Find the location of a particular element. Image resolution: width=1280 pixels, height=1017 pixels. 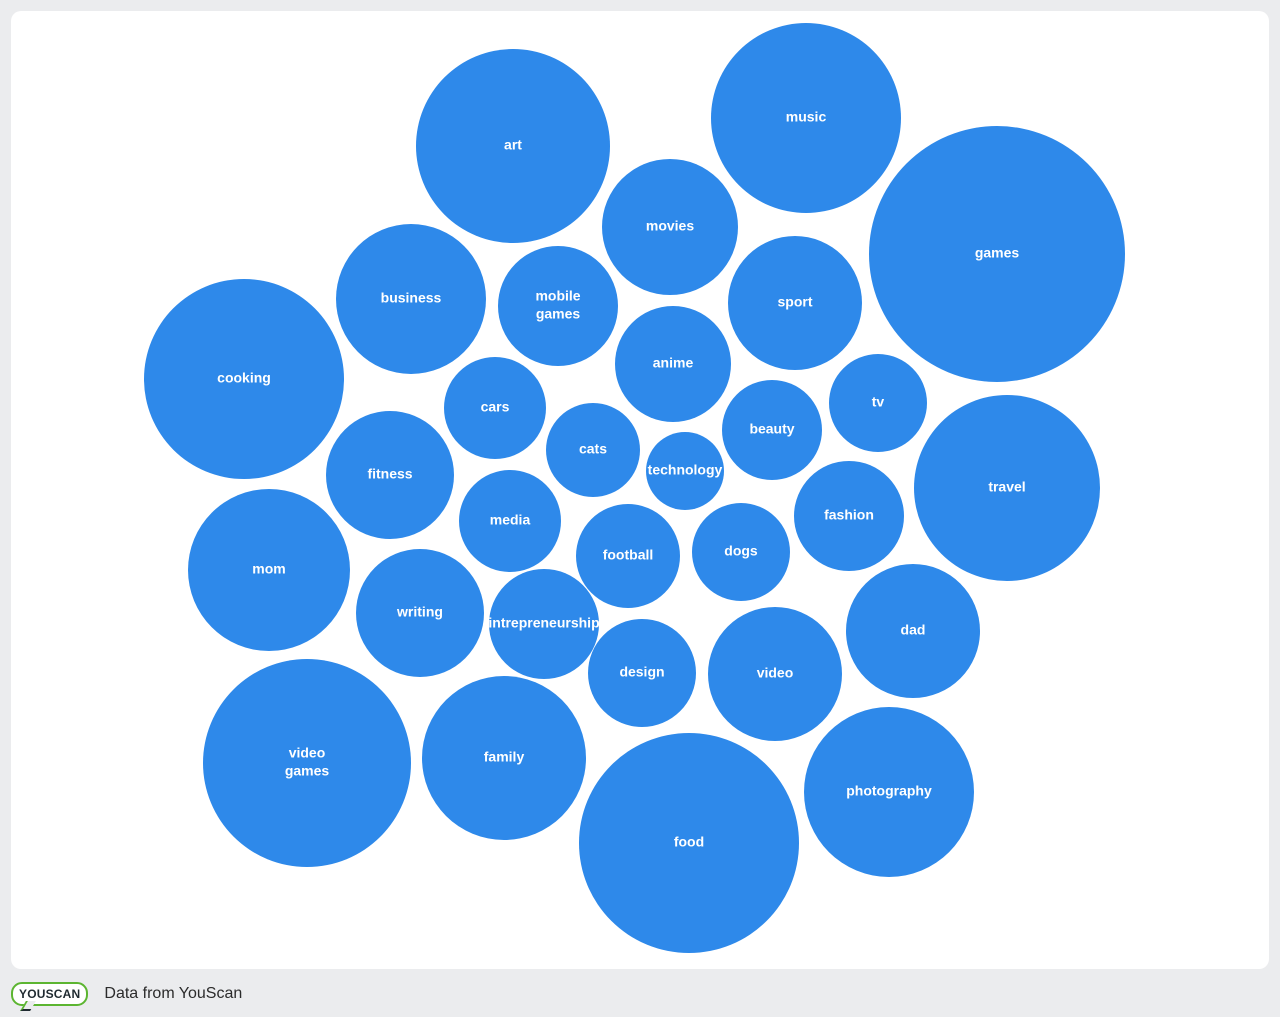

bubble-mobile-games: mobile games is located at coordinates (558, 306).